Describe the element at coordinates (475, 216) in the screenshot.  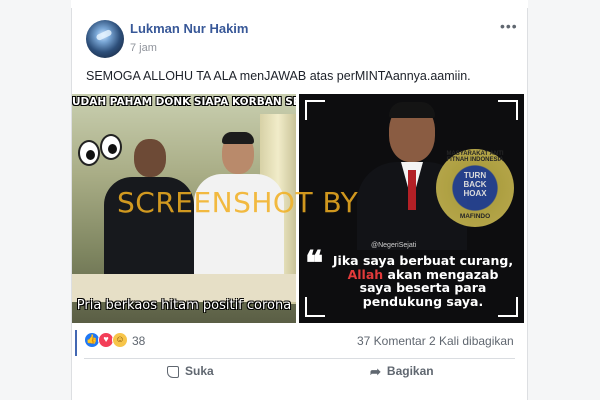
I see `stamp-bottom-text: MAFINDO` at that location.